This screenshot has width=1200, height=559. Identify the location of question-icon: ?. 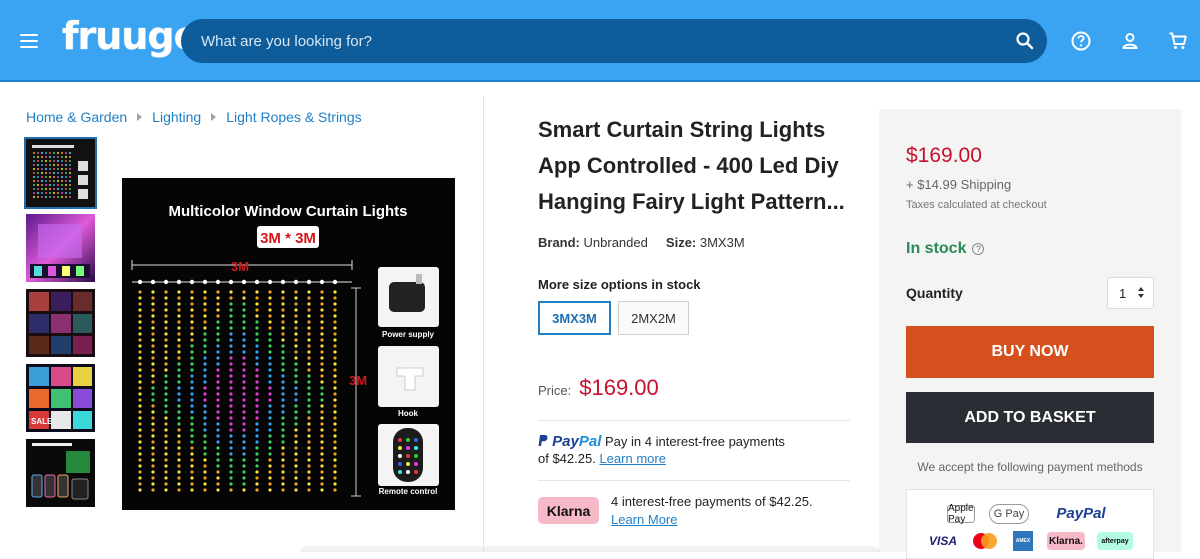
(978, 249).